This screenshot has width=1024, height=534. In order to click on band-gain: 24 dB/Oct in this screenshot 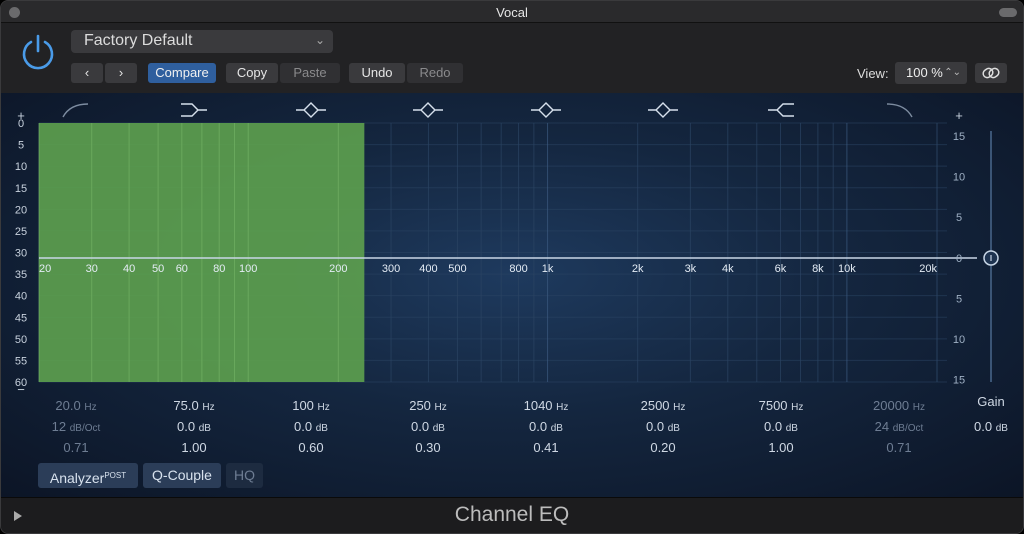, I will do `click(899, 426)`.